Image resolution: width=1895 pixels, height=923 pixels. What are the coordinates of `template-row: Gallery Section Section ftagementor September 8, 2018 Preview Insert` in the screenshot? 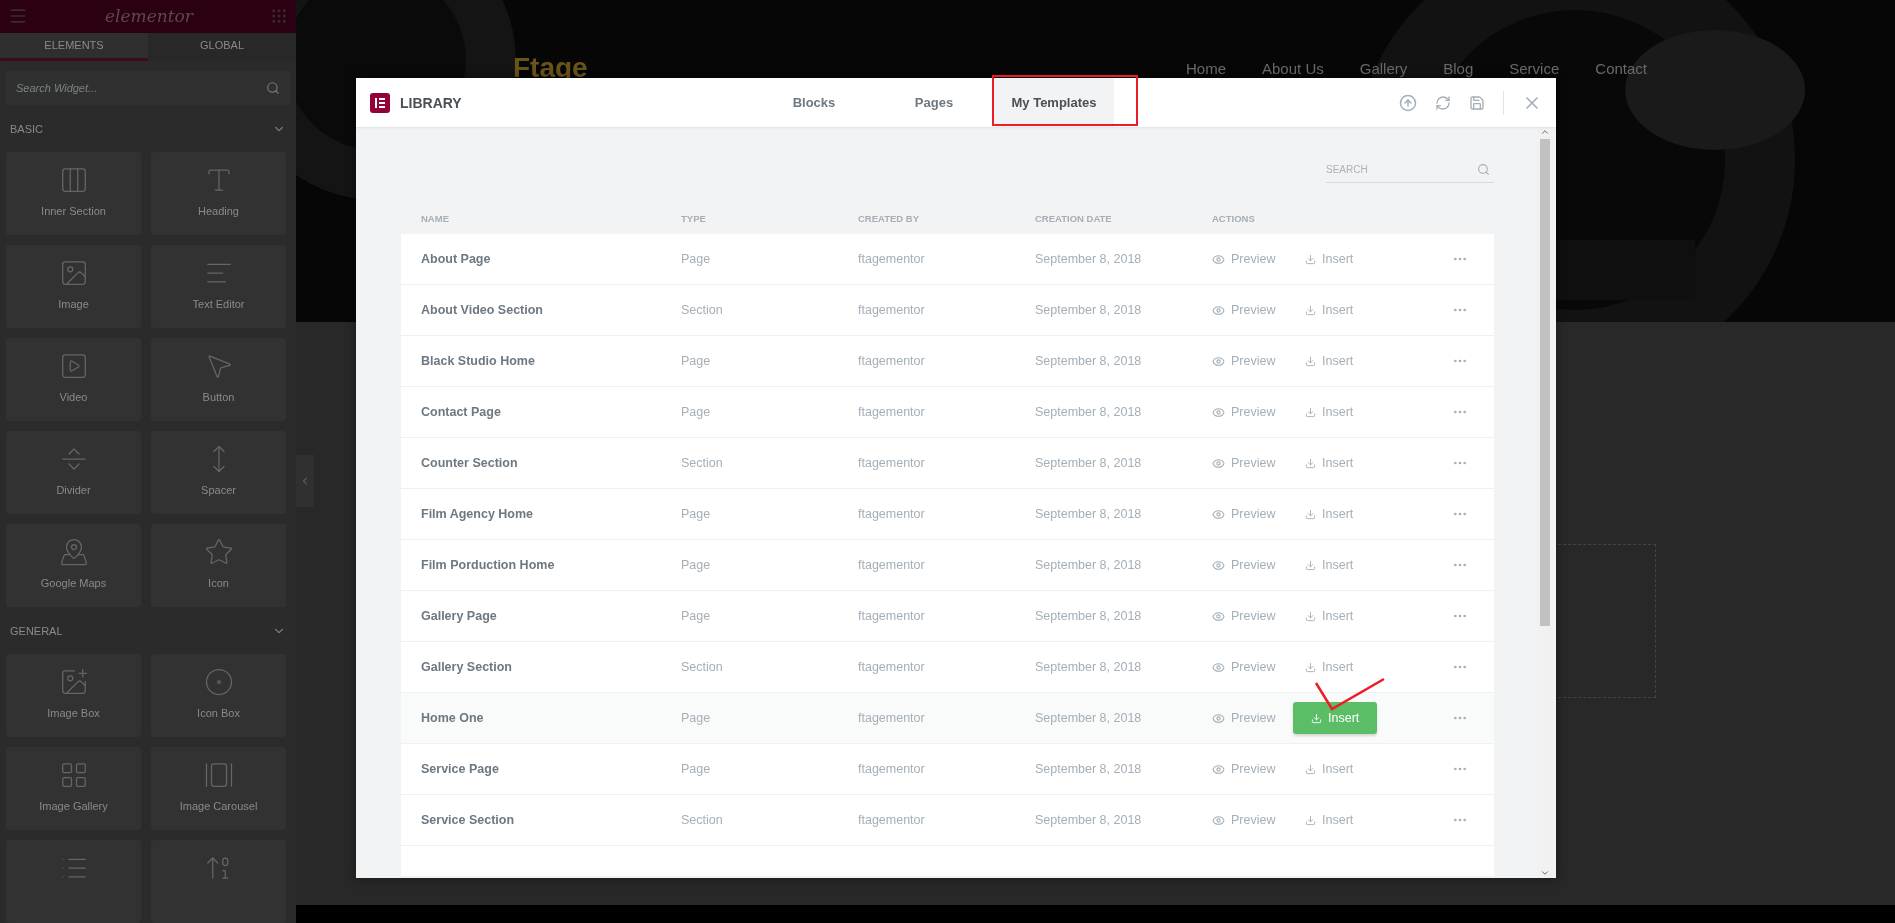 It's located at (947, 667).